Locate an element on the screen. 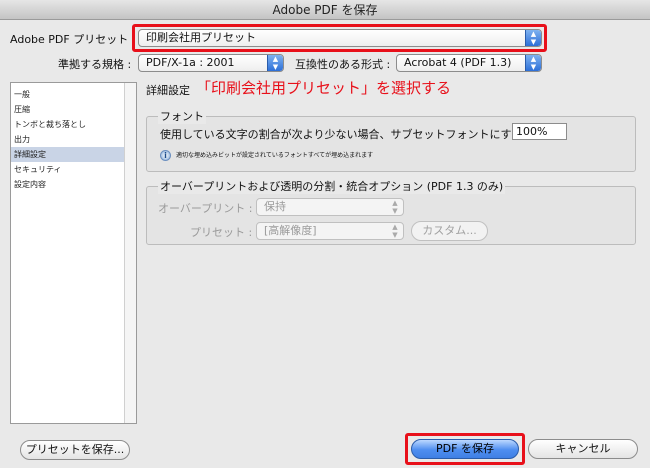  window-title-bar: Adobe PDF を保存 is located at coordinates (325, 10).